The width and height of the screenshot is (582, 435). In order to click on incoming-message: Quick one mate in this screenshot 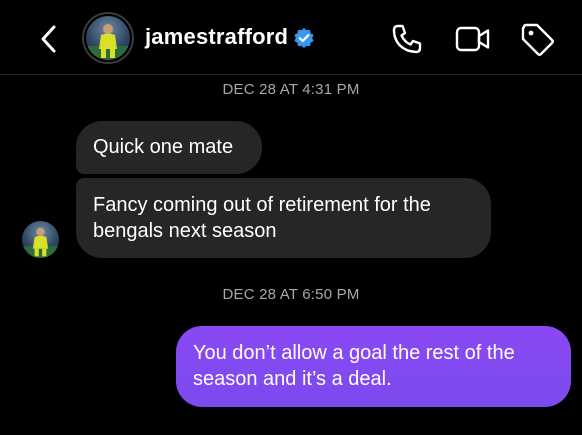, I will do `click(169, 147)`.